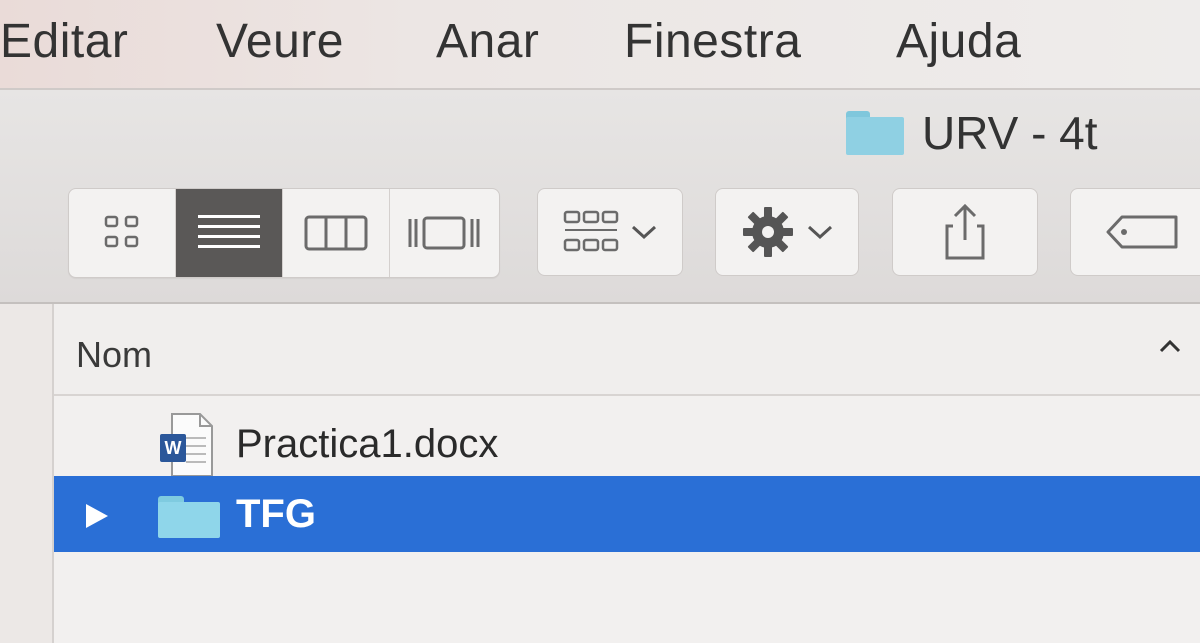  What do you see at coordinates (27, 473) in the screenshot?
I see `sidebar` at bounding box center [27, 473].